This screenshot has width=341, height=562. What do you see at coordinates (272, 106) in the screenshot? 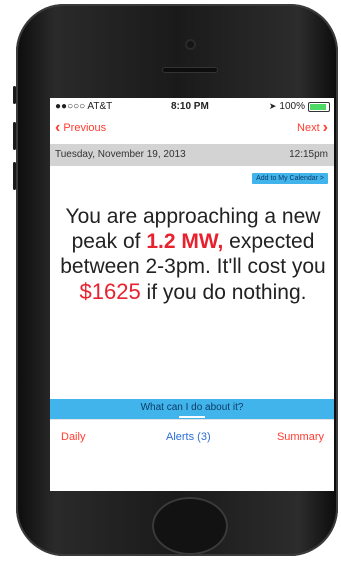
I see `location-arrow-icon: ➤` at bounding box center [272, 106].